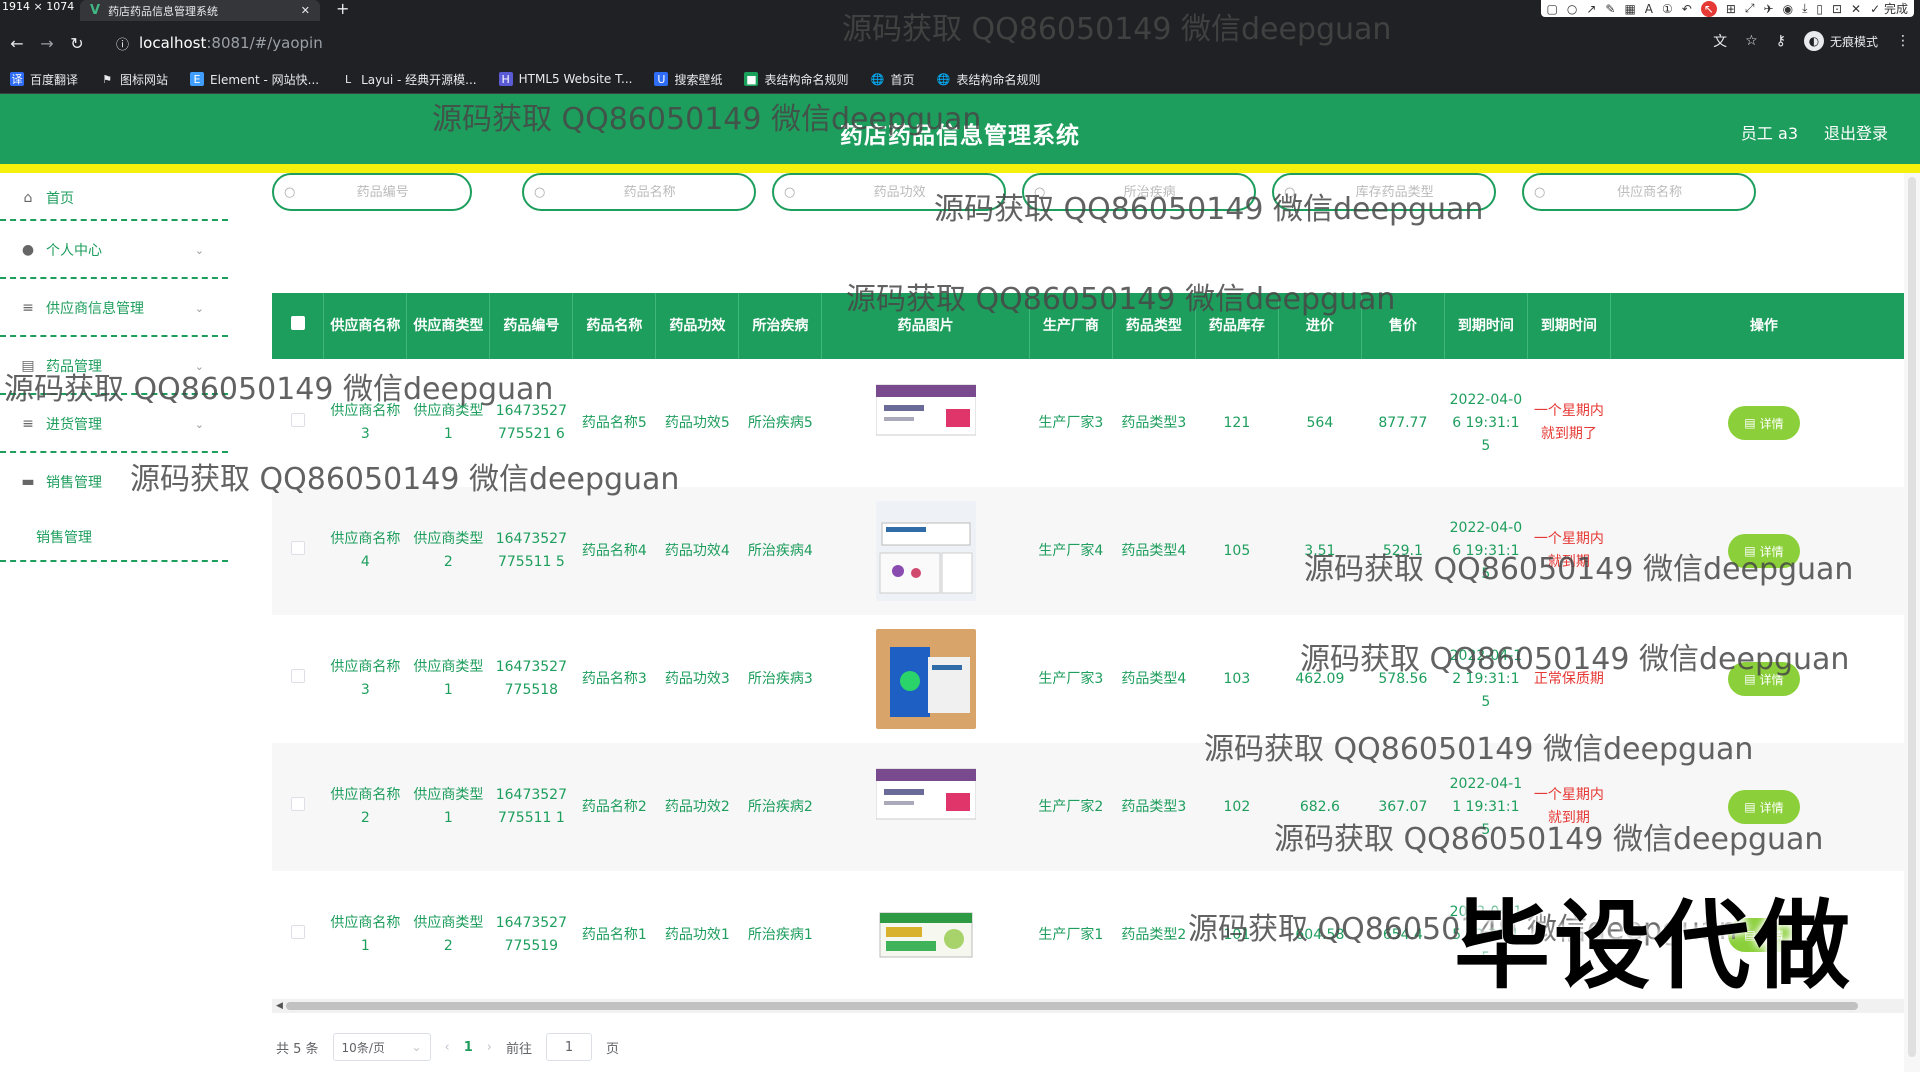 The height and width of the screenshot is (1072, 1920). I want to click on page-number: 1, so click(468, 1047).